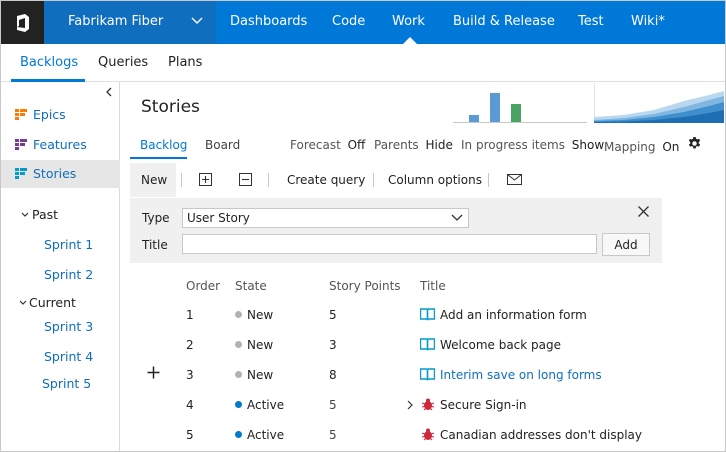 This screenshot has width=726, height=452. Describe the element at coordinates (428, 404) in the screenshot. I see `bug-icon` at that location.